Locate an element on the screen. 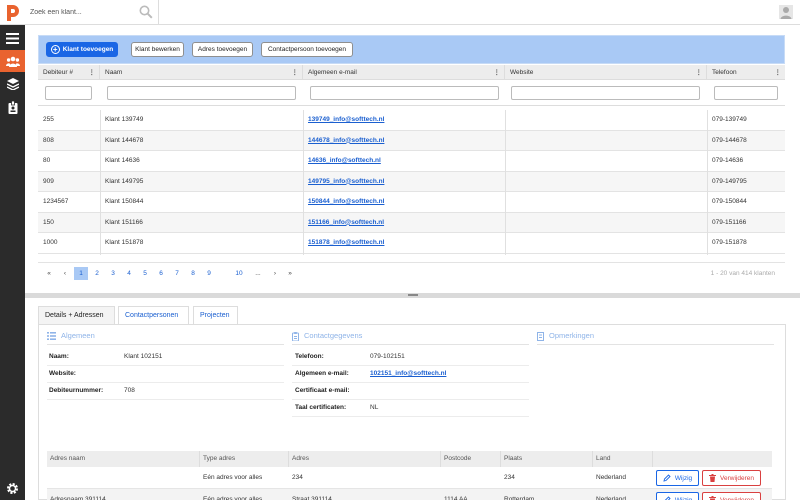 Image resolution: width=800 pixels, height=500 pixels. filter-phone-input is located at coordinates (746, 93).